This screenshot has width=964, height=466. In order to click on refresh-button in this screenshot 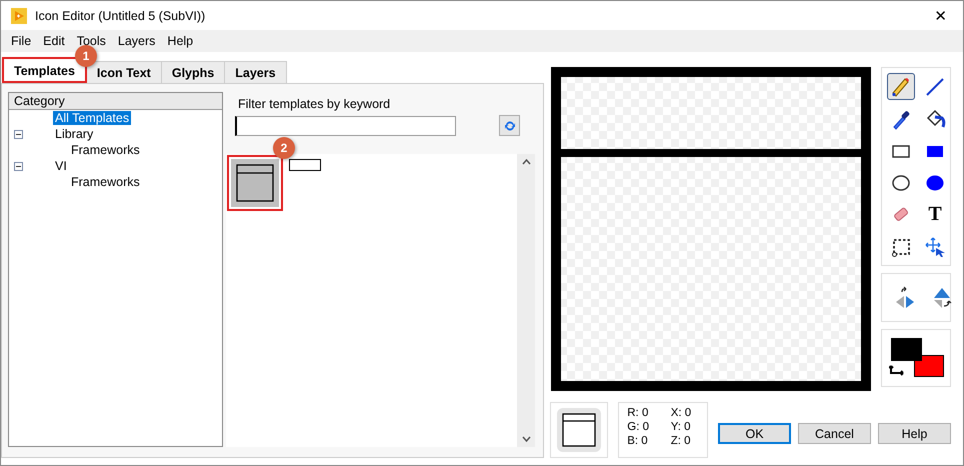, I will do `click(509, 125)`.